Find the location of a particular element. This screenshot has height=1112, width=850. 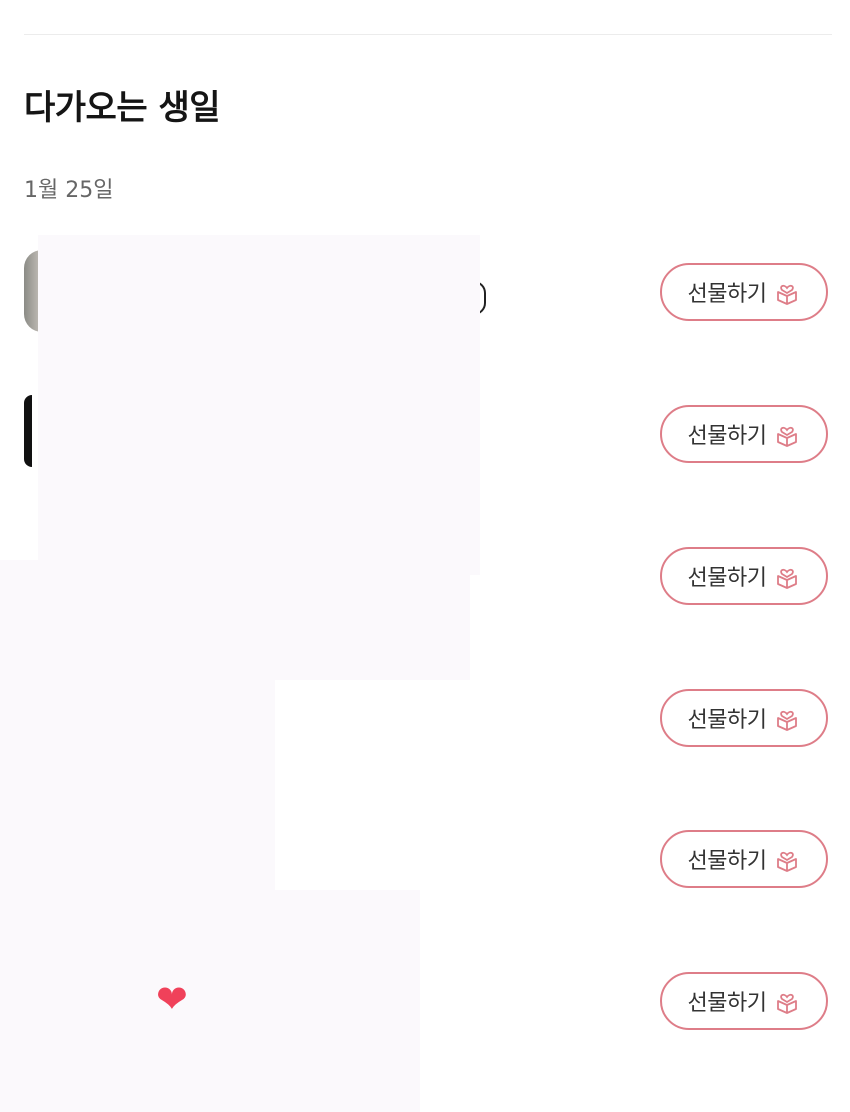

heart-icon: ❤ is located at coordinates (172, 999).